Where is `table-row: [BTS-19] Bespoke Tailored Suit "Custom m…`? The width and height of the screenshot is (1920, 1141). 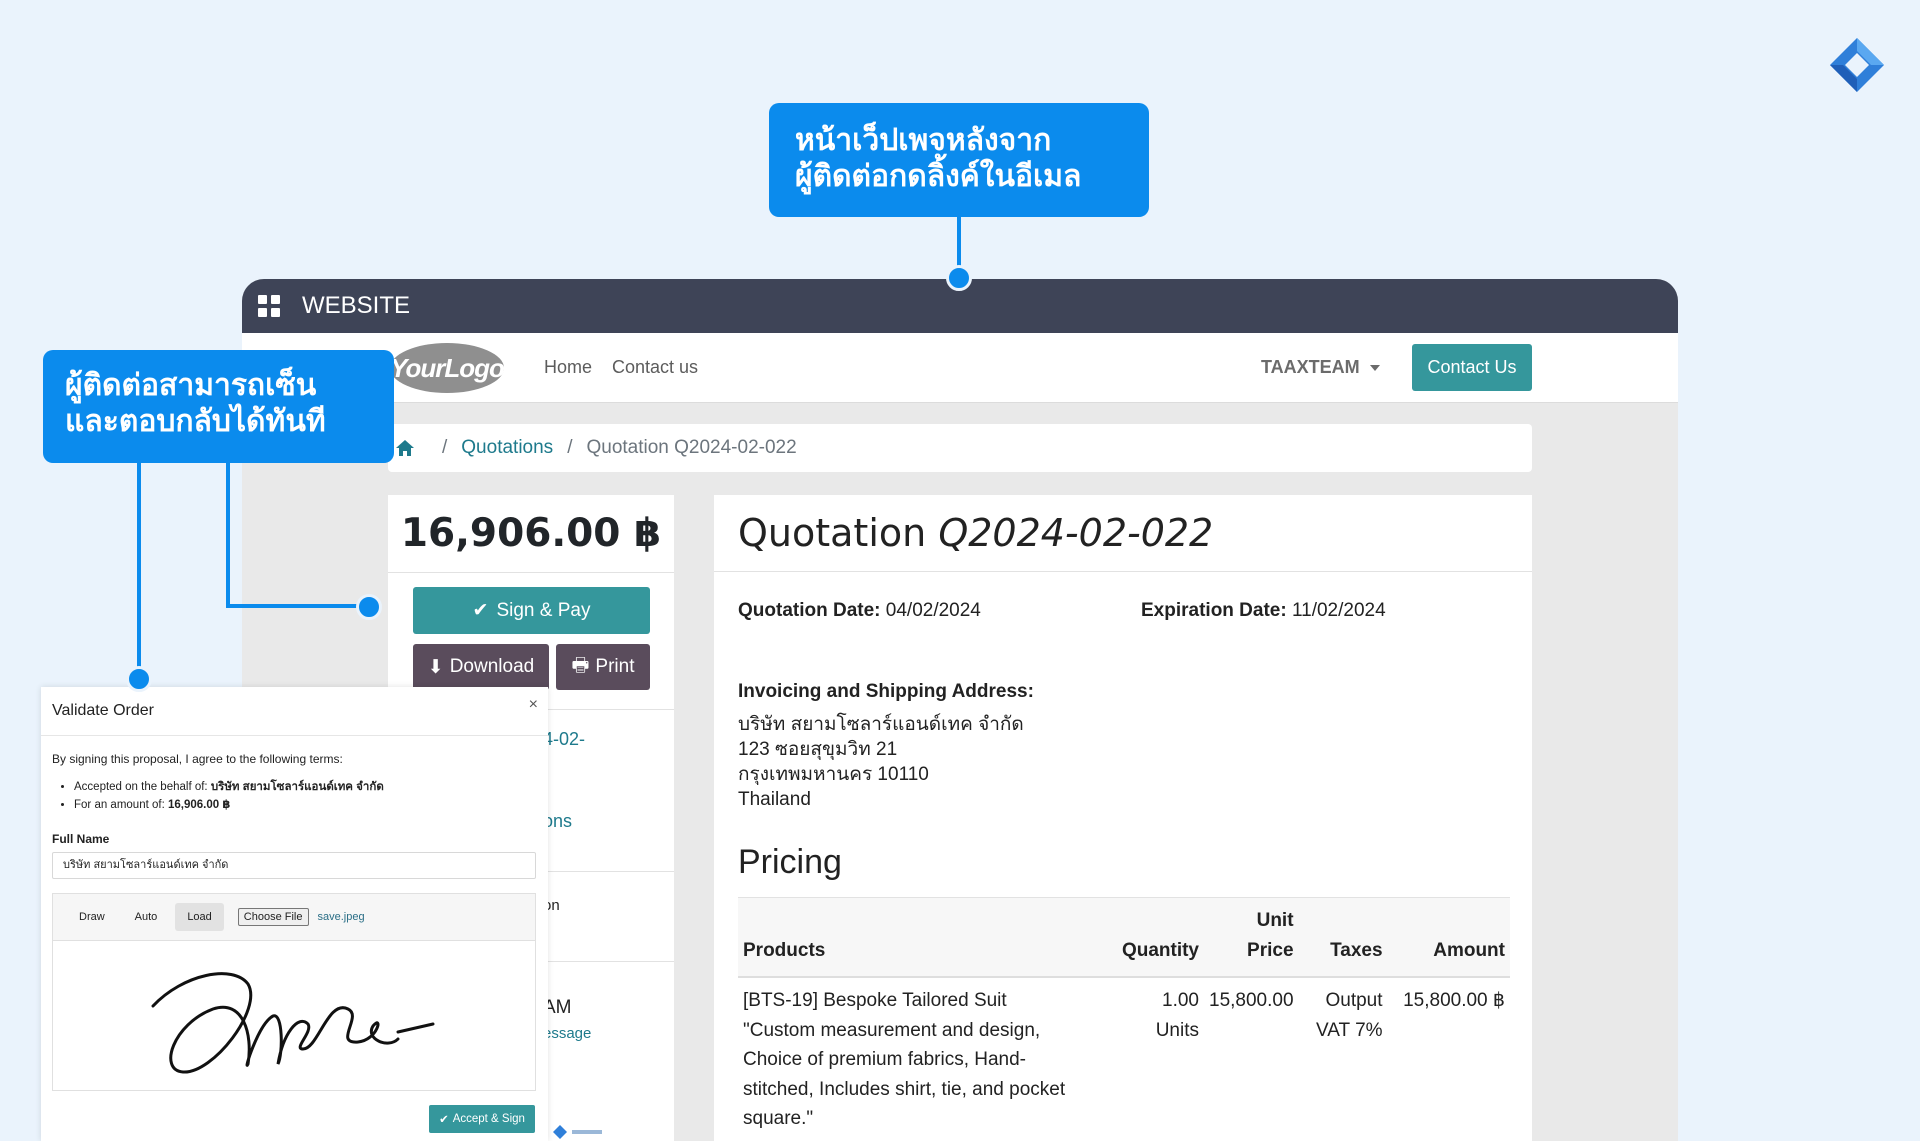
table-row: [BTS-19] Bespoke Tailored Suit "Custom m… is located at coordinates (1124, 1059).